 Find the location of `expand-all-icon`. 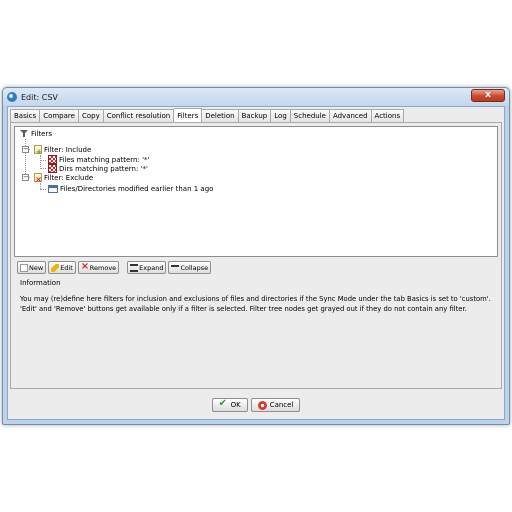

expand-all-icon is located at coordinates (134, 268).